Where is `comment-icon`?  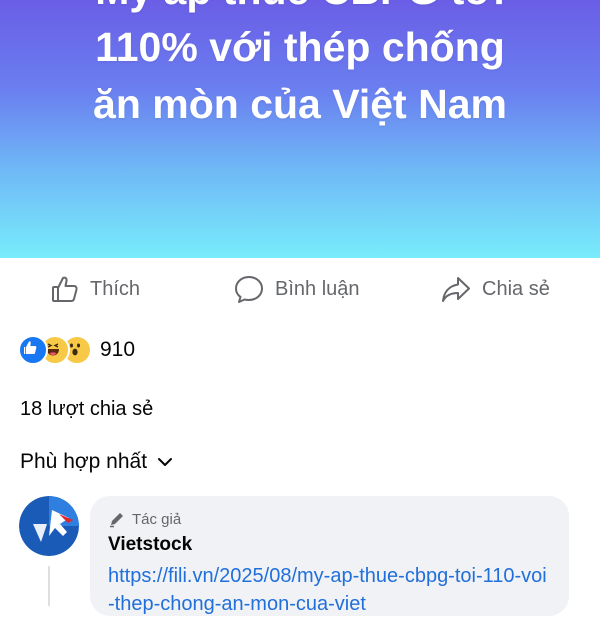 comment-icon is located at coordinates (249, 289).